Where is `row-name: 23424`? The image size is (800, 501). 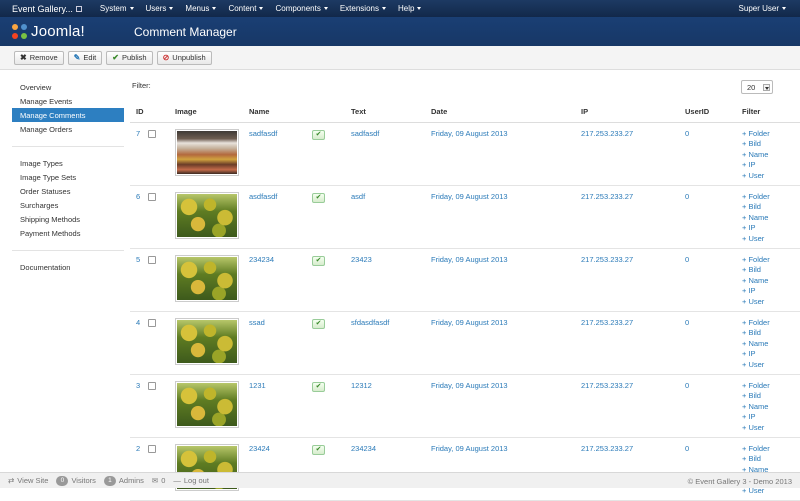 row-name: 23424 is located at coordinates (280, 469).